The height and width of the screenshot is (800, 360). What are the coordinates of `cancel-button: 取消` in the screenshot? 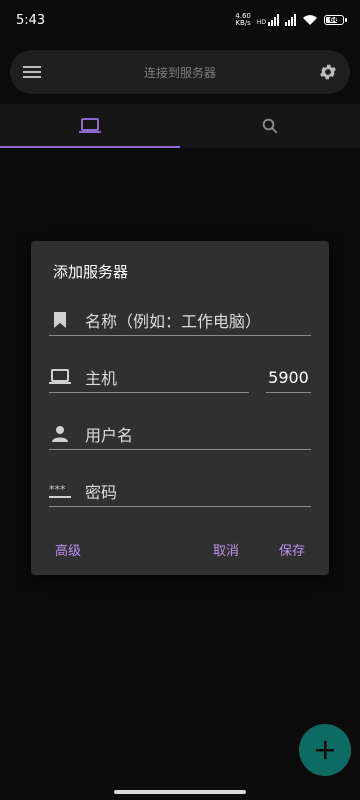 It's located at (226, 552).